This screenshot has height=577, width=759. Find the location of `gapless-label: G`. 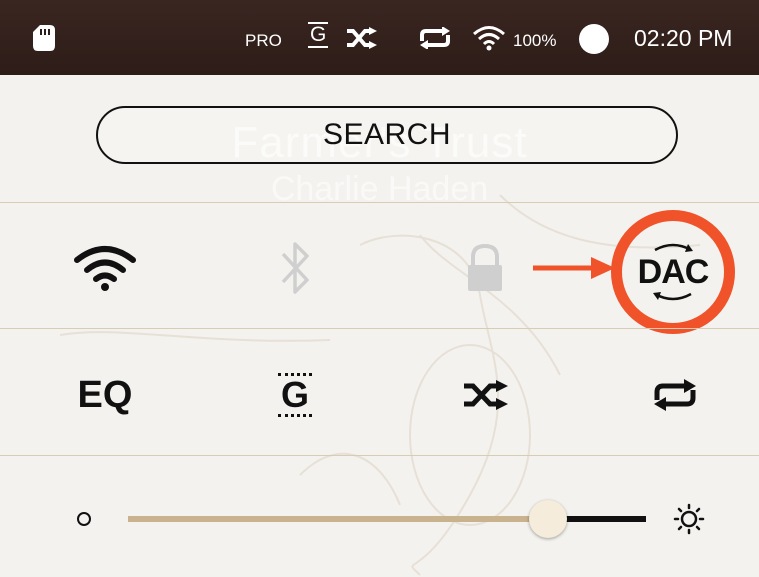

gapless-label: G is located at coordinates (294, 395).